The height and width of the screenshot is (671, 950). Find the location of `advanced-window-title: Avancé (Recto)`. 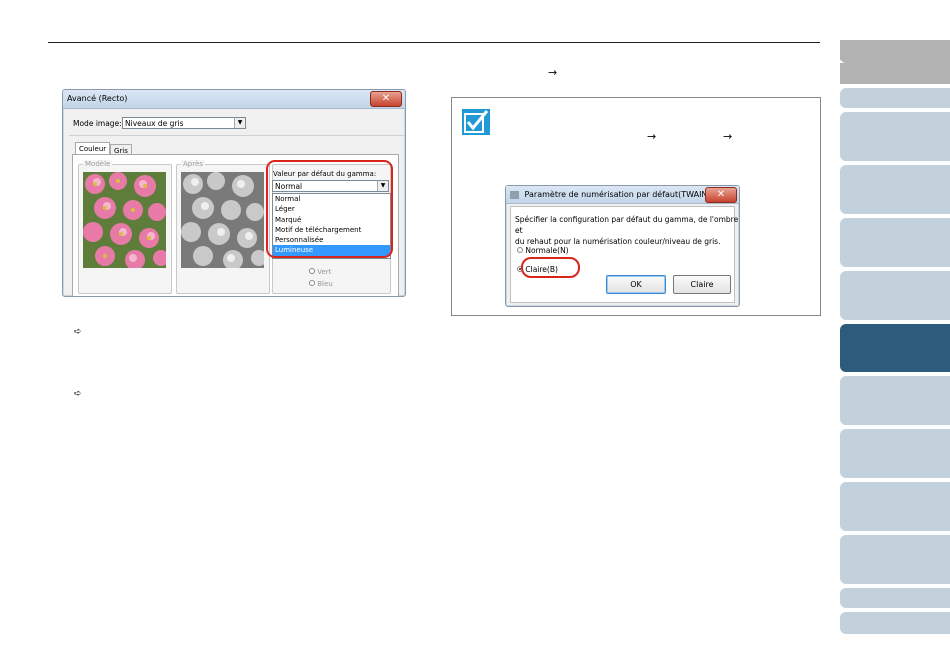

advanced-window-title: Avancé (Recto) is located at coordinates (97, 98).